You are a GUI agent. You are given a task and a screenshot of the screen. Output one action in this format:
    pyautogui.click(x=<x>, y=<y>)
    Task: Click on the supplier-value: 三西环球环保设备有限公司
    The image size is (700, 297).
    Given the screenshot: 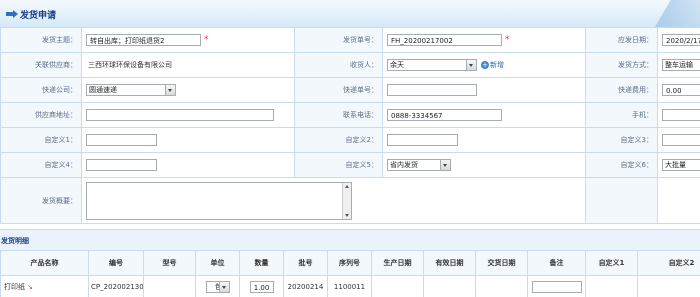 What is the action you would take?
    pyautogui.click(x=188, y=65)
    